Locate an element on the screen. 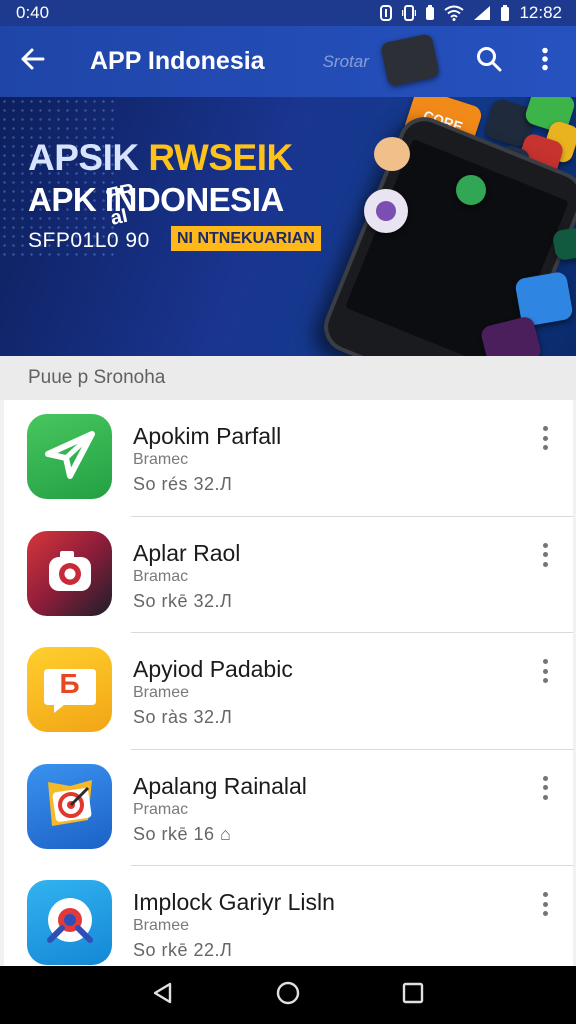 The width and height of the screenshot is (576, 1024). app-bar: APP Indonesia Srotar is located at coordinates (288, 61).